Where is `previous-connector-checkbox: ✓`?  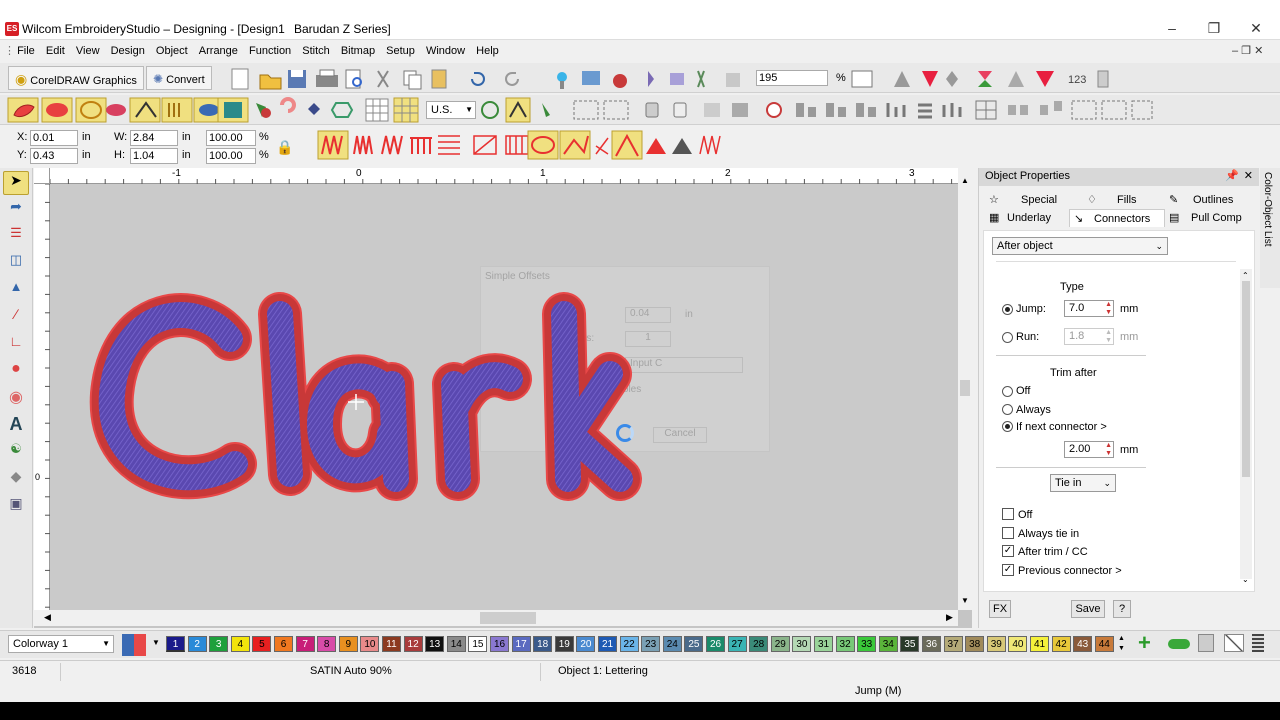 previous-connector-checkbox: ✓ is located at coordinates (1008, 570).